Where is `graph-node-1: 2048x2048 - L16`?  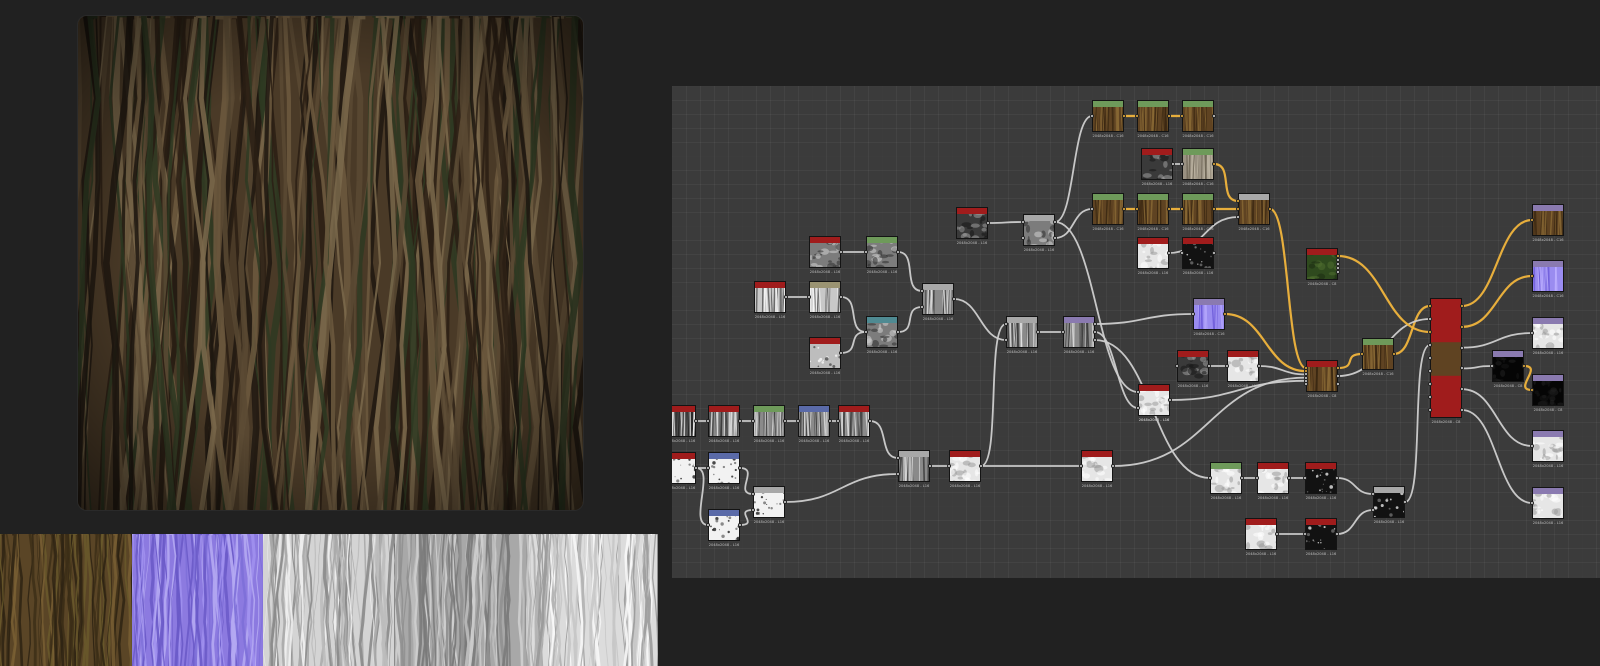
graph-node-1: 2048x2048 - L16 is located at coordinates (724, 424).